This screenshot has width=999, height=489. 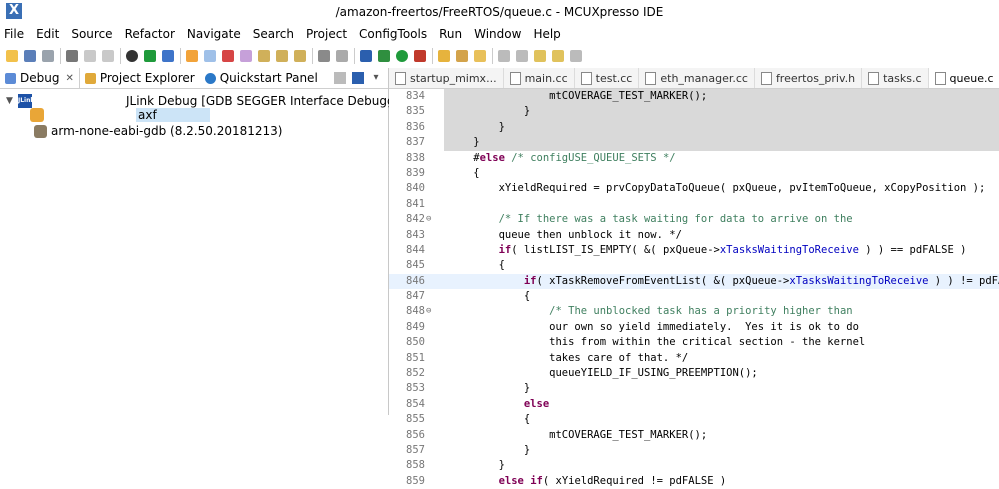 I want to click on new-icon, so click(x=12, y=56).